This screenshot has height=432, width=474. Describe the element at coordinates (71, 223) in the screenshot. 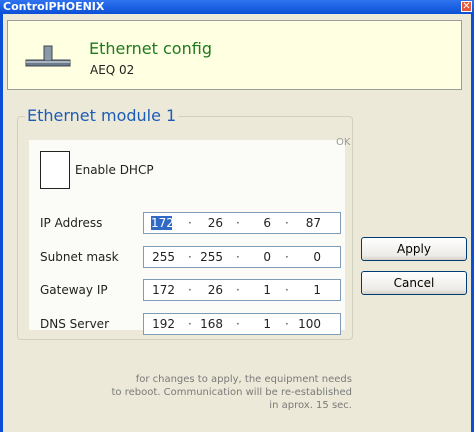

I see `ip-address-label: IP Address` at that location.